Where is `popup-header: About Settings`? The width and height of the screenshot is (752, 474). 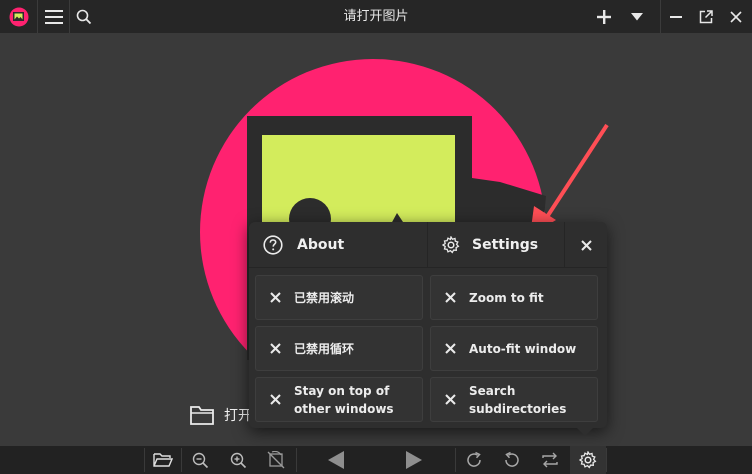
popup-header: About Settings is located at coordinates (428, 245).